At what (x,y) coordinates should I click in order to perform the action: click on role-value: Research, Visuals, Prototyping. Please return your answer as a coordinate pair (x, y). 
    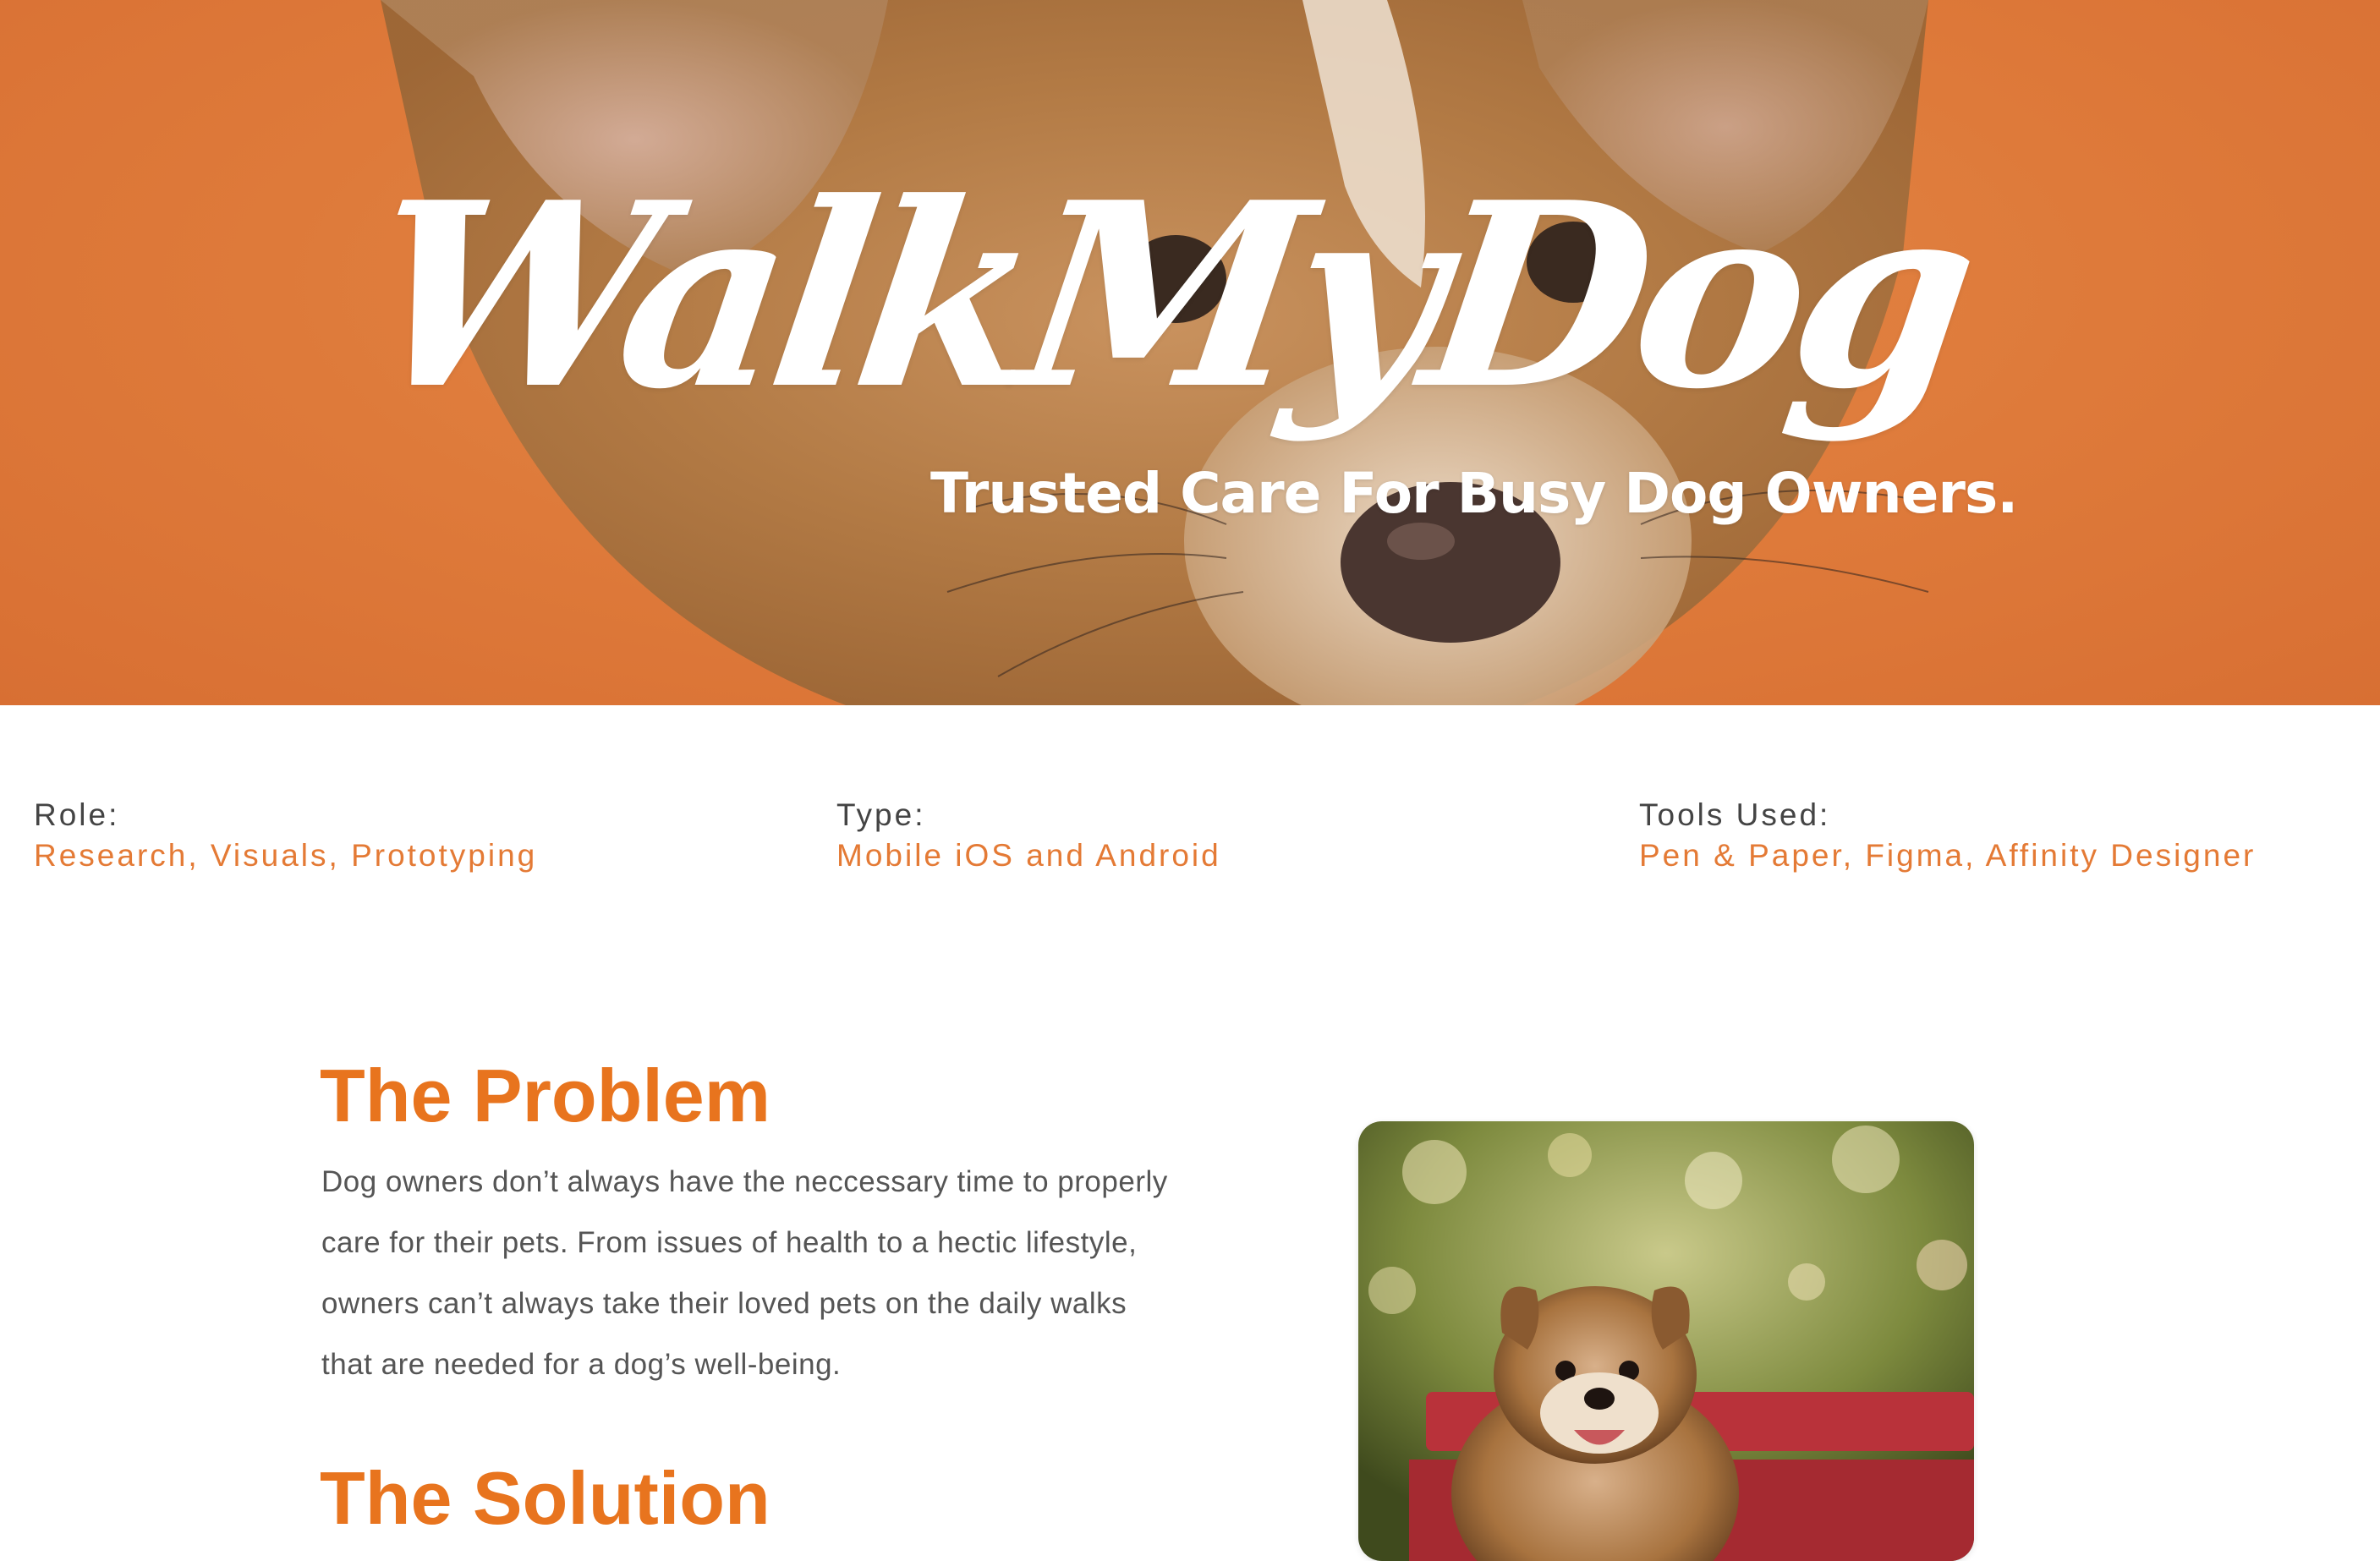
    Looking at the image, I should click on (286, 856).